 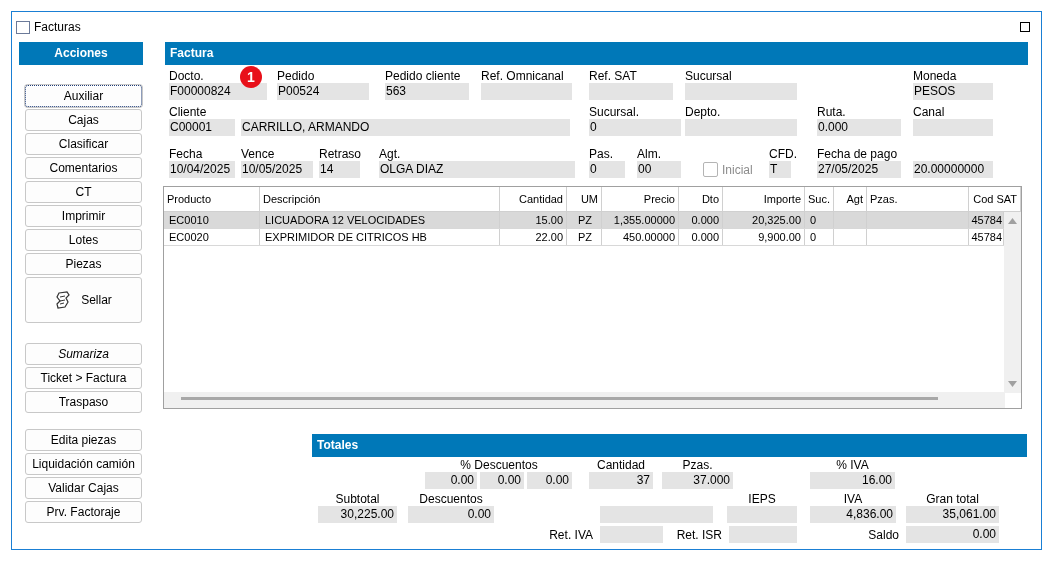 I want to click on table-cell: 15.00, so click(x=533, y=220).